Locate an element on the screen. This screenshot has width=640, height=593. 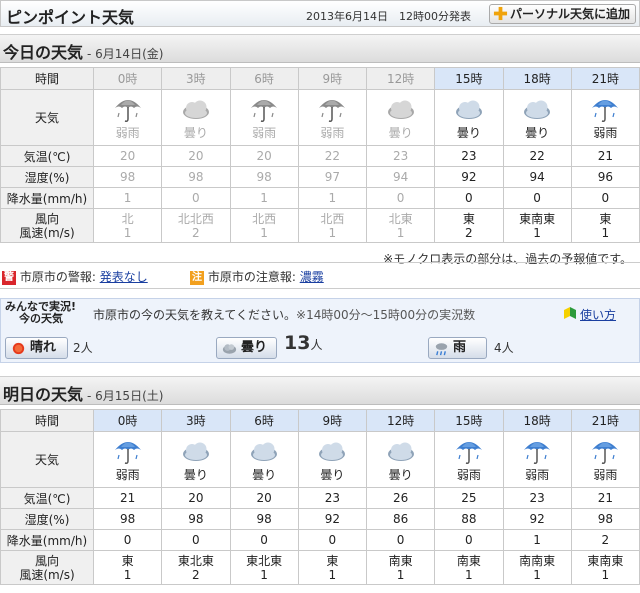
advisory-link: 濃霧 is located at coordinates (312, 277).